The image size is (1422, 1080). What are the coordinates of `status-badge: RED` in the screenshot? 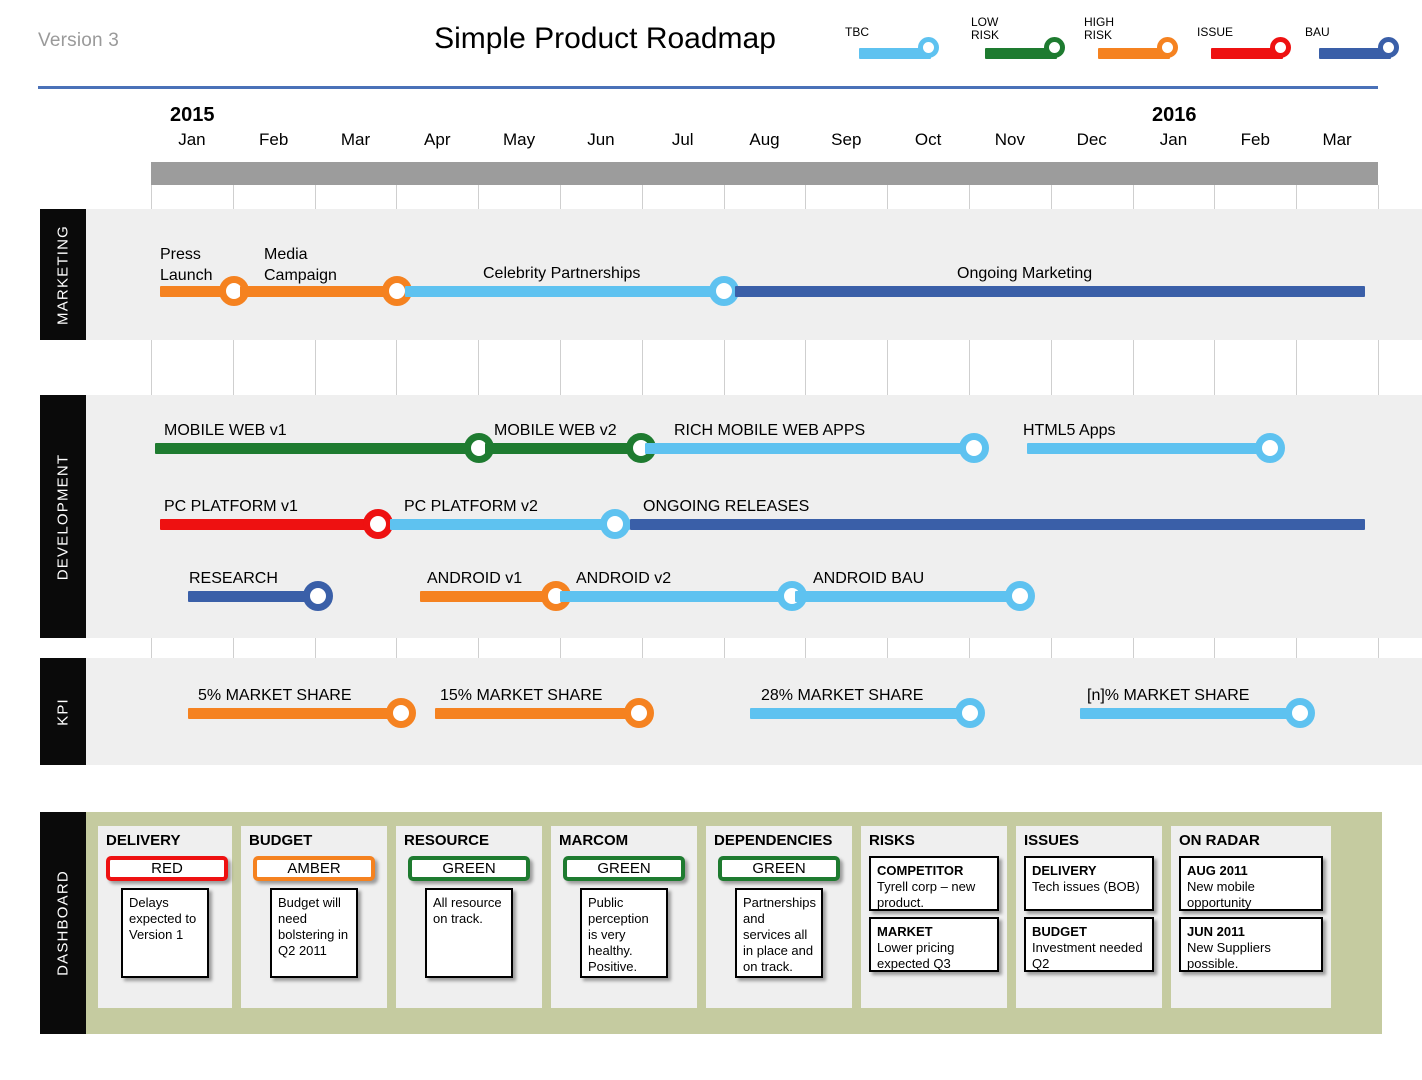 It's located at (167, 868).